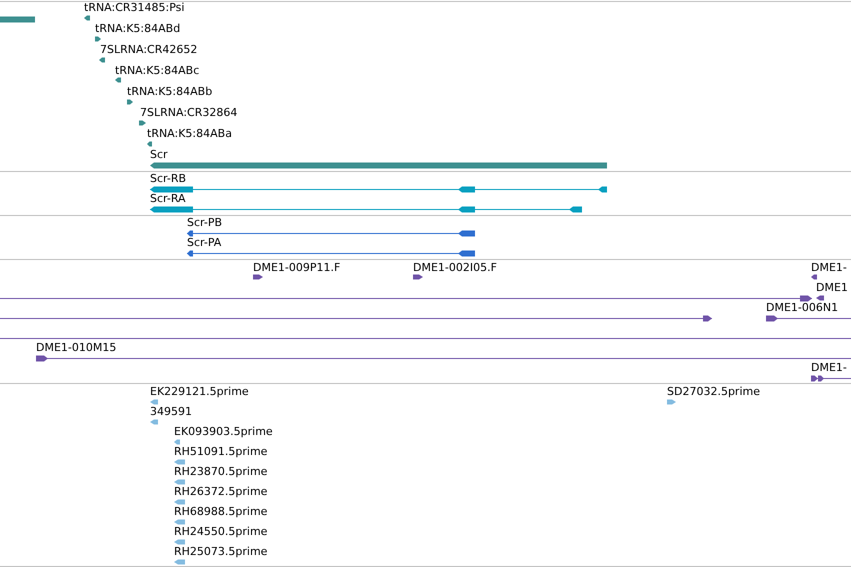 The height and width of the screenshot is (567, 851). What do you see at coordinates (221, 532) in the screenshot?
I see `feature-label: RH24550.5prime` at bounding box center [221, 532].